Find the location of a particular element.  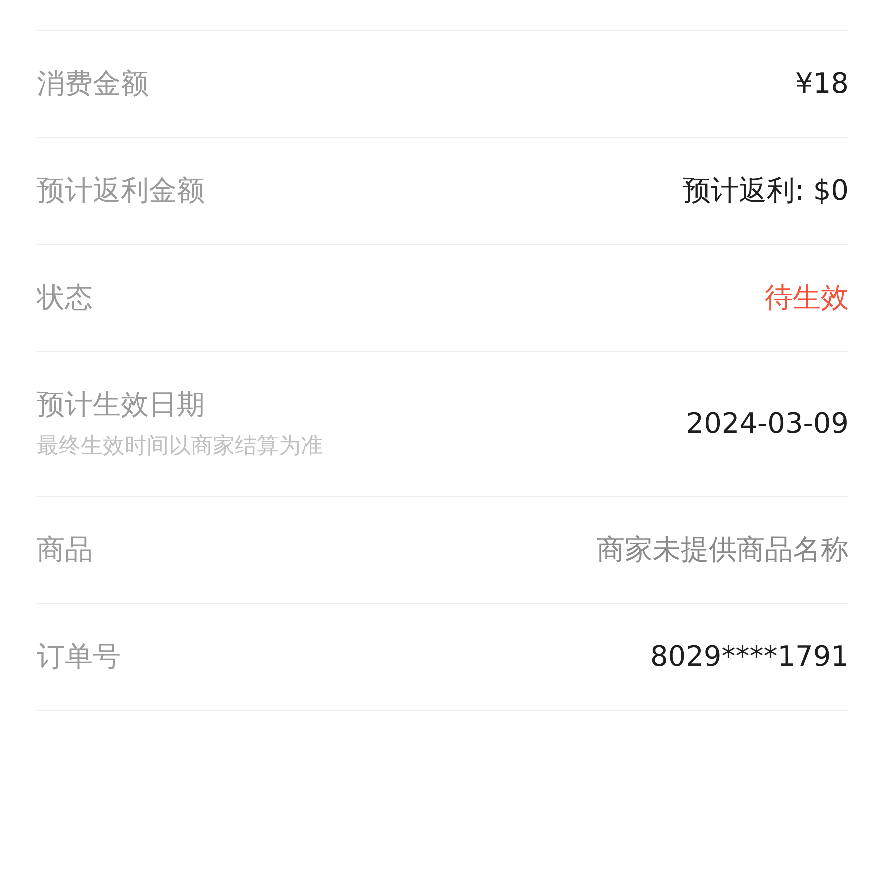

status-text: 待生效 is located at coordinates (807, 298).